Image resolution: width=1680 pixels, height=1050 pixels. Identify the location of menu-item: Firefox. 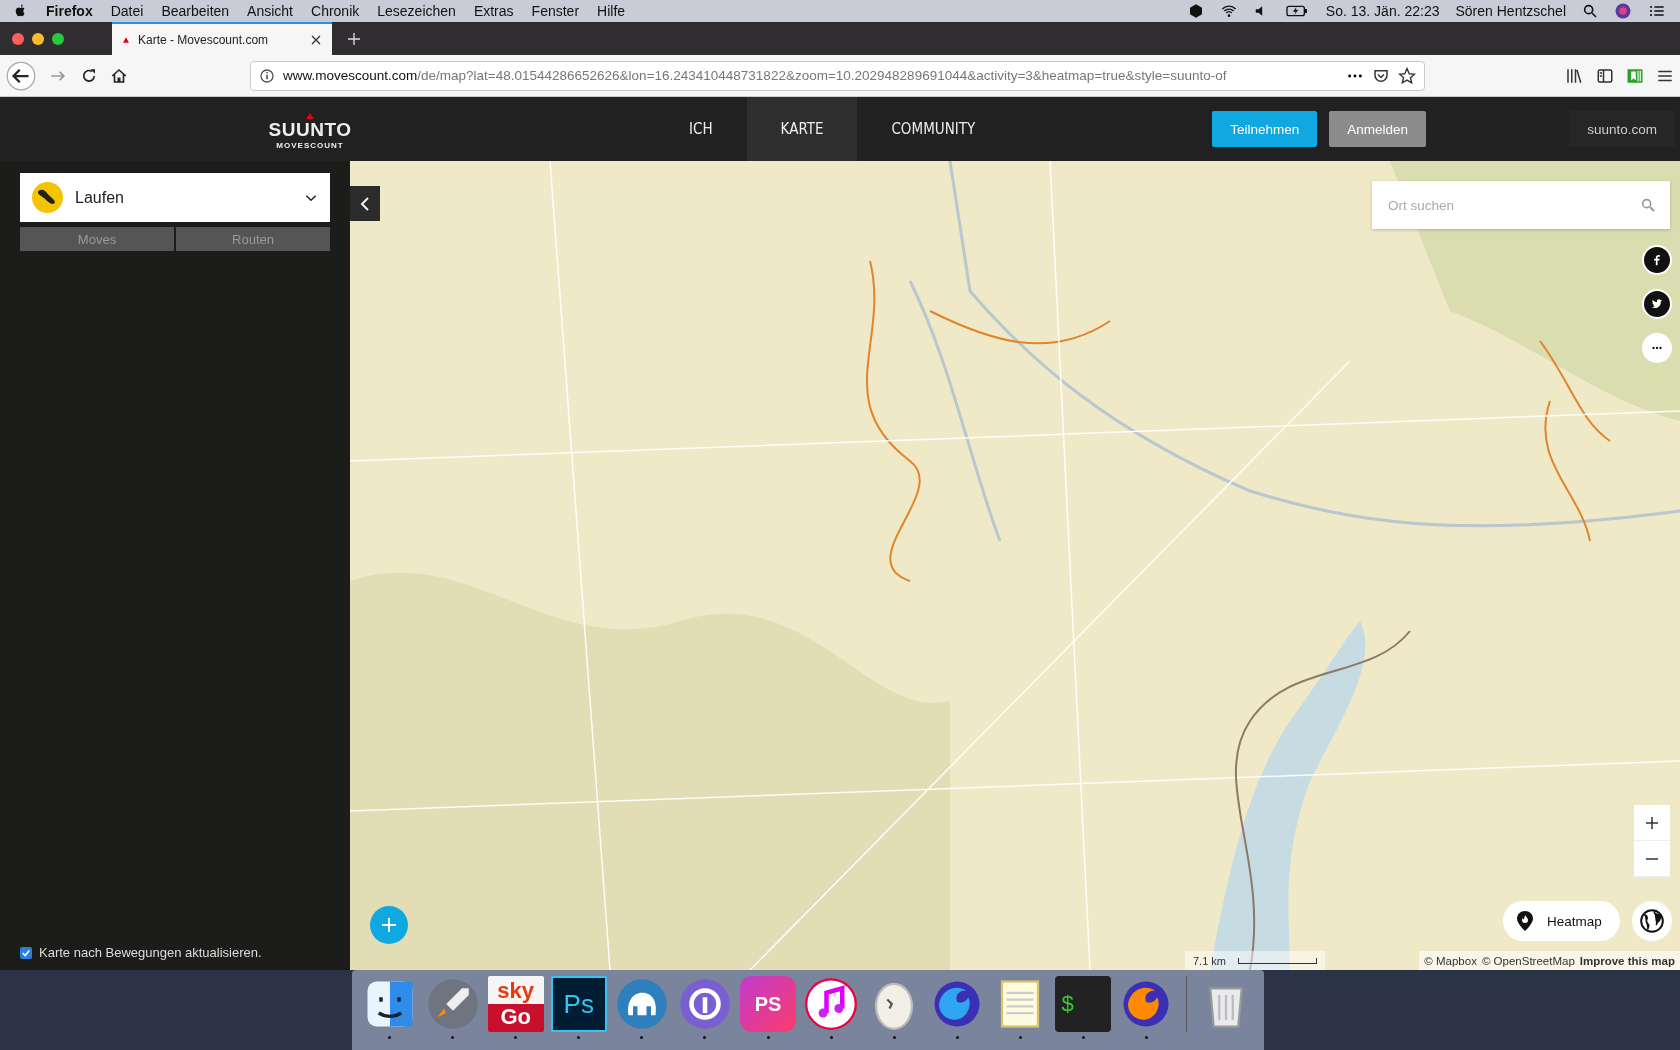
(69, 11).